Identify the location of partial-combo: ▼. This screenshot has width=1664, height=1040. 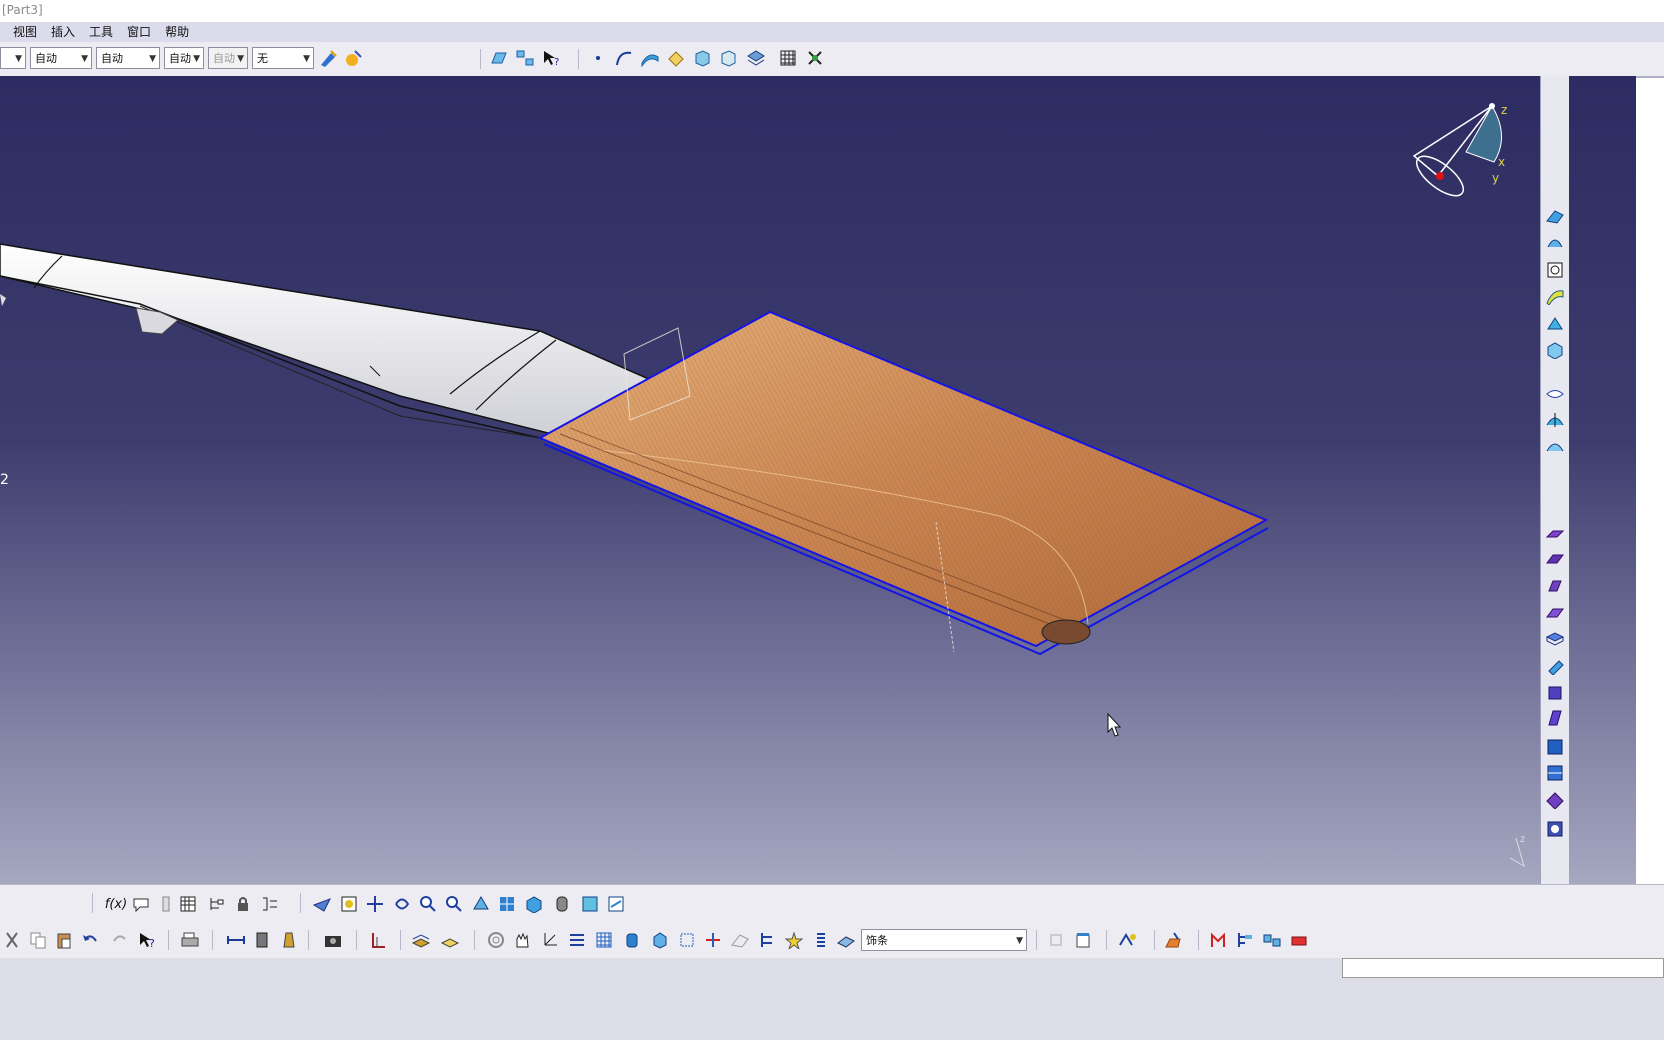
(13, 58).